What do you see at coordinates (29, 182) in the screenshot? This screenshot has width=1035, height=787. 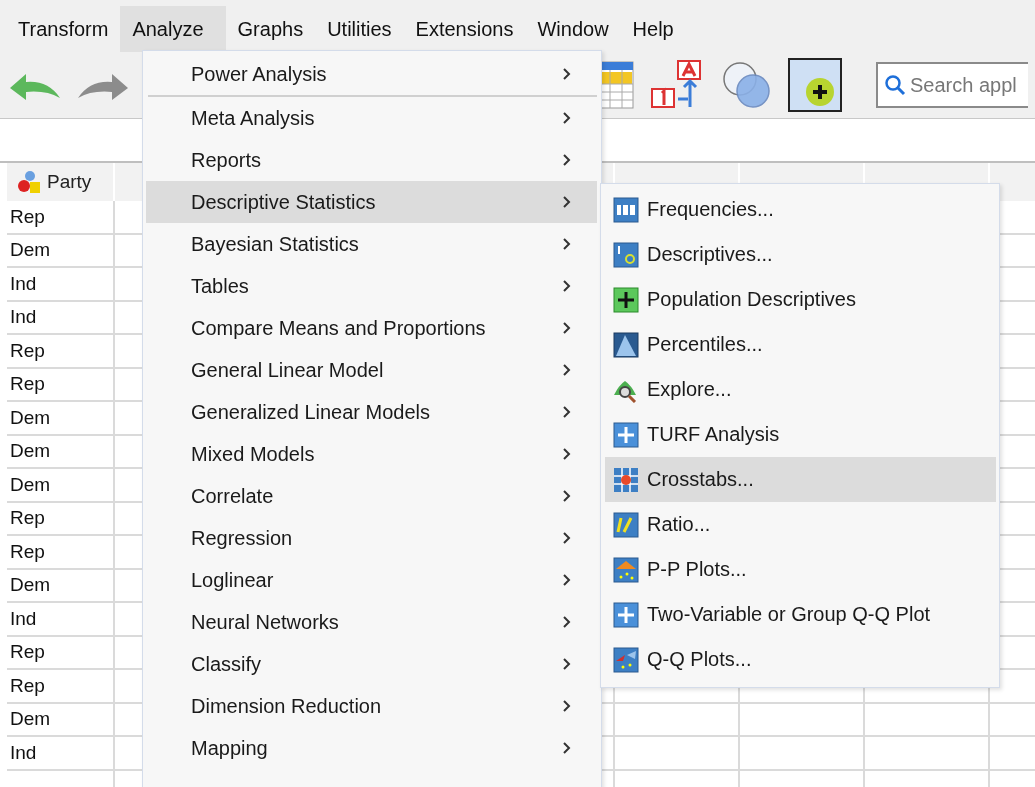 I see `nominal-variable-icon` at bounding box center [29, 182].